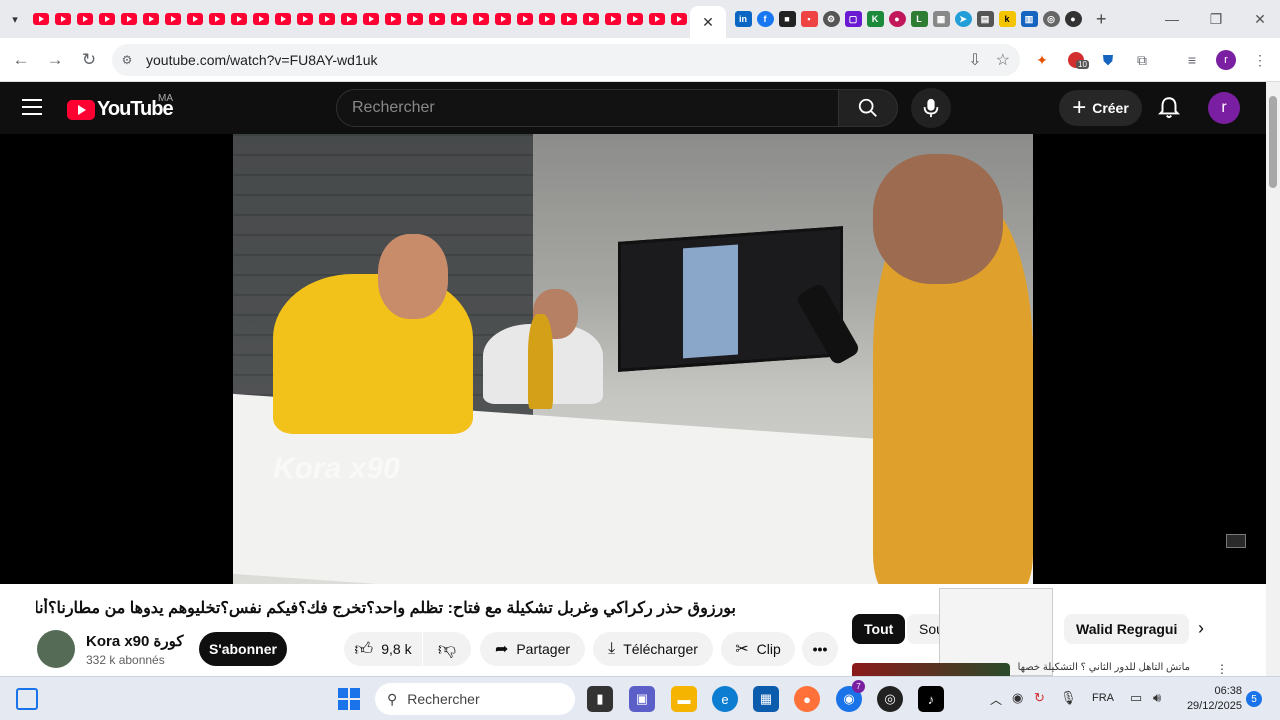  Describe the element at coordinates (27, 699) in the screenshot. I see `widgets-icon` at that location.